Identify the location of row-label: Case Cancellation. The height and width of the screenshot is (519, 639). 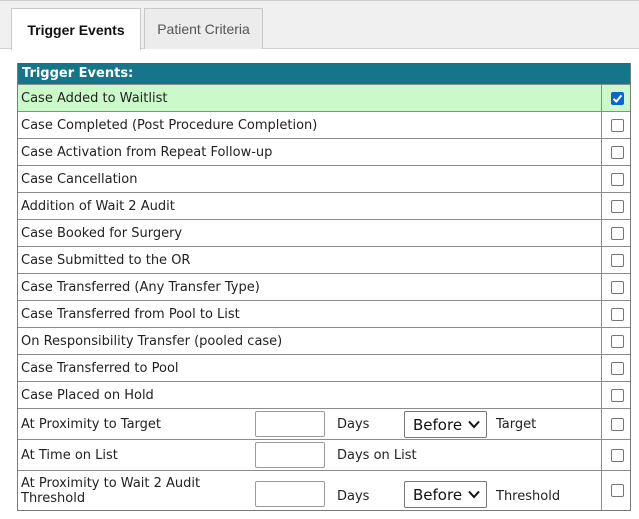
(79, 179).